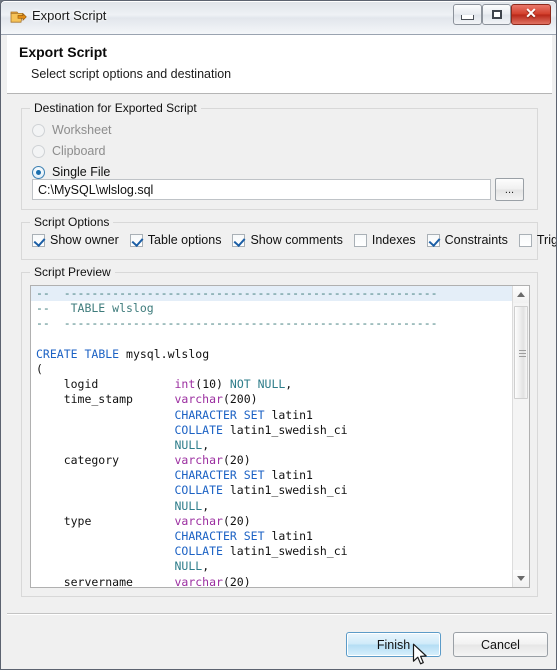 Image resolution: width=557 pixels, height=670 pixels. I want to click on checkbox-show-comments-label: Show comments, so click(296, 240).